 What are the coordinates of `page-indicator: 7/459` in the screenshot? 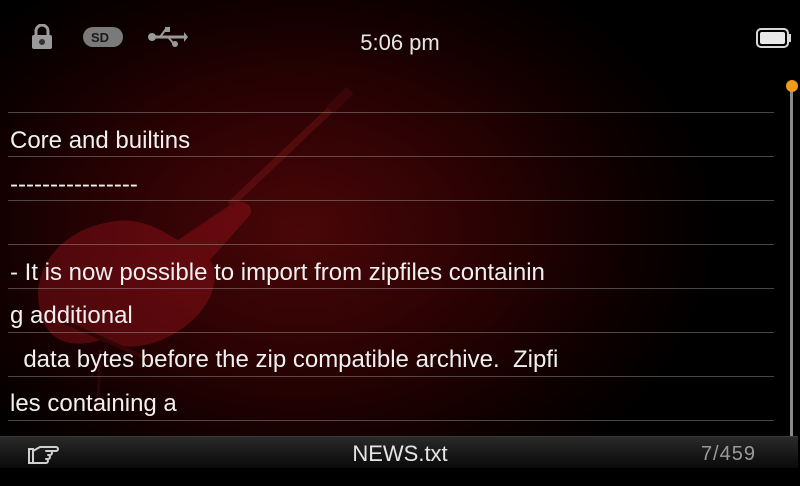 It's located at (728, 454).